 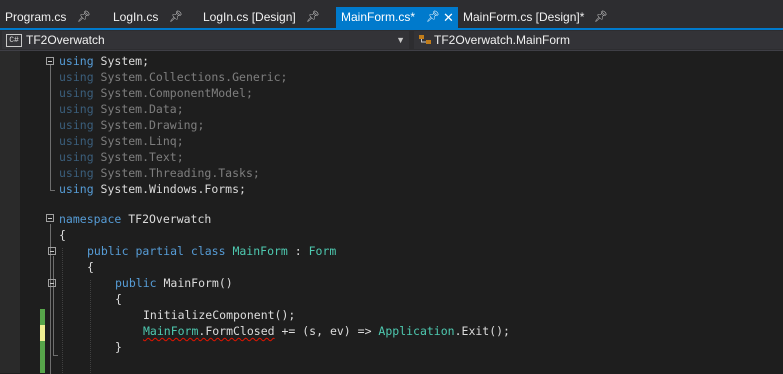 I want to click on code-line-4: using System.Data;, so click(x=121, y=109).